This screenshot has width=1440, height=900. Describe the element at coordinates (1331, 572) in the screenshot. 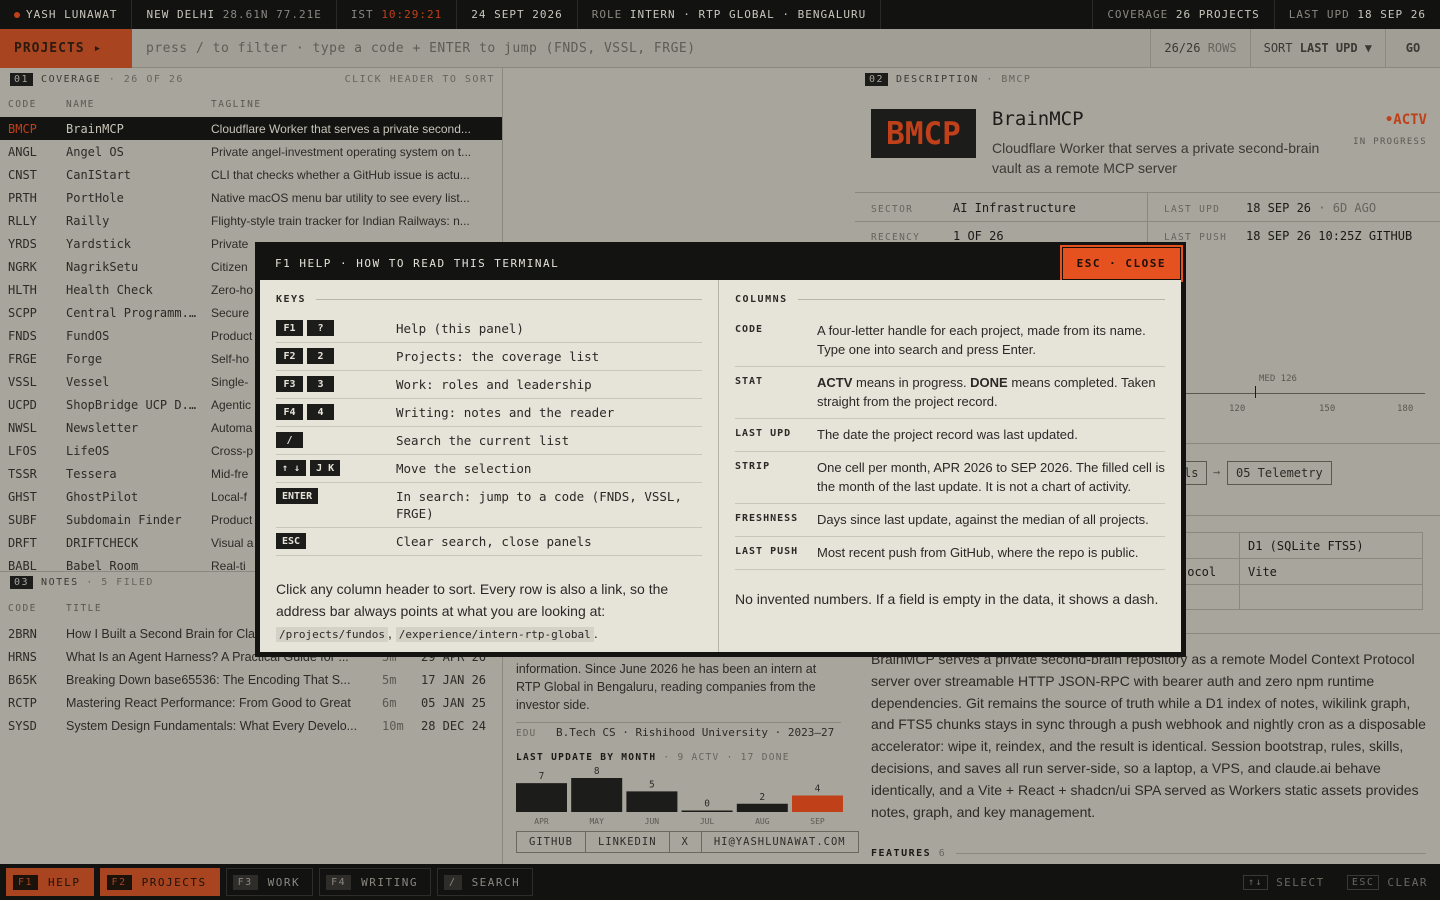

I see `stack-value: Vite` at that location.